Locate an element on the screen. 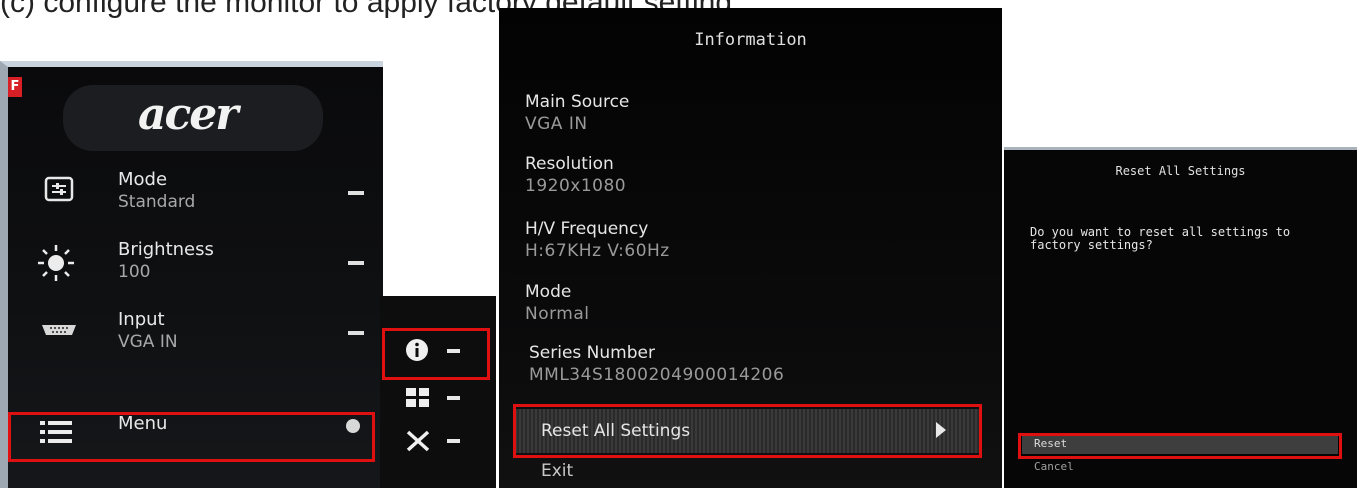 The height and width of the screenshot is (488, 1357). cancel-option: Cancel is located at coordinates (1054, 466).